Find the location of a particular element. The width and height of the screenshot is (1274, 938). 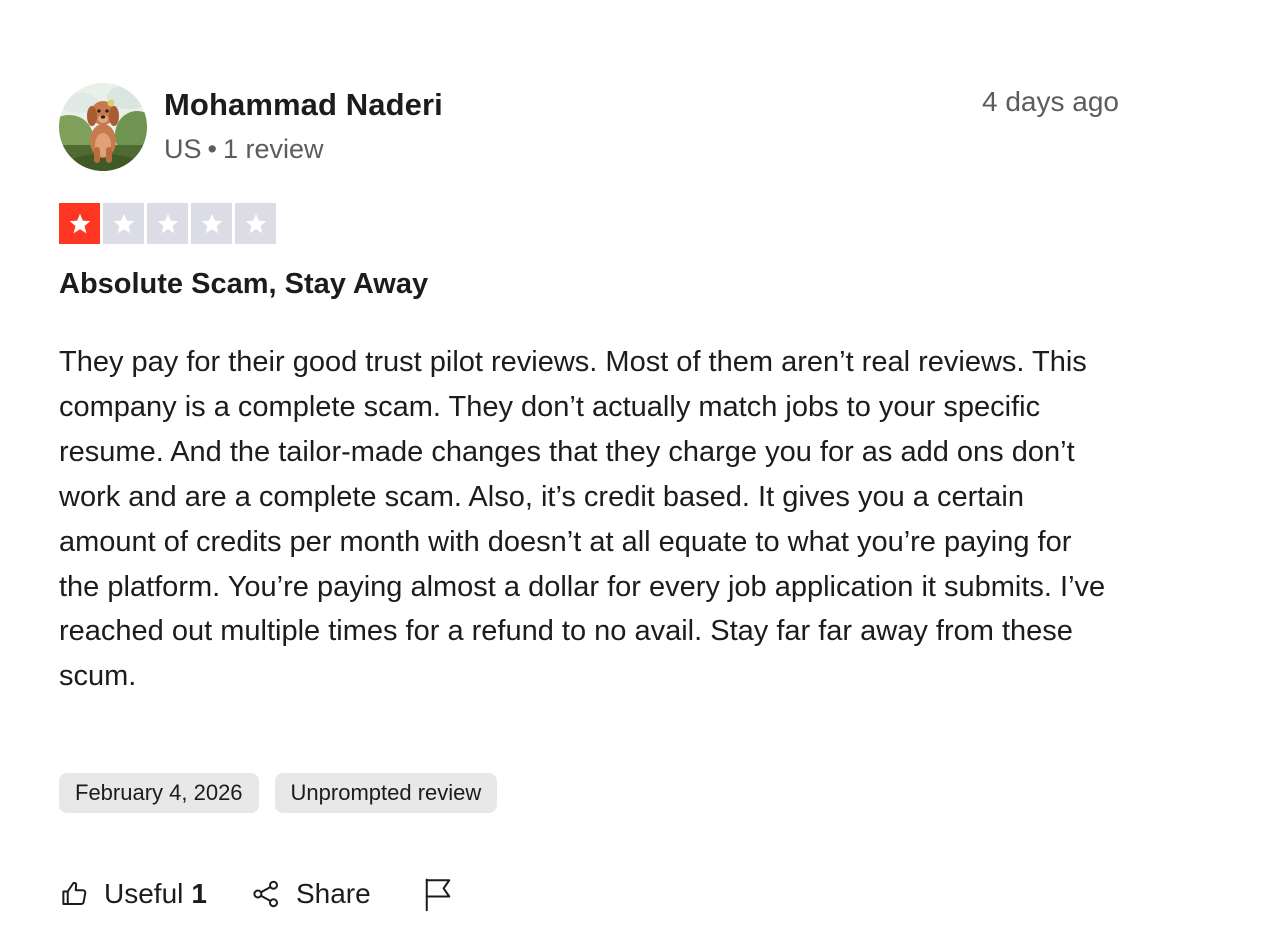

useful-button: Useful 1 is located at coordinates (133, 894).